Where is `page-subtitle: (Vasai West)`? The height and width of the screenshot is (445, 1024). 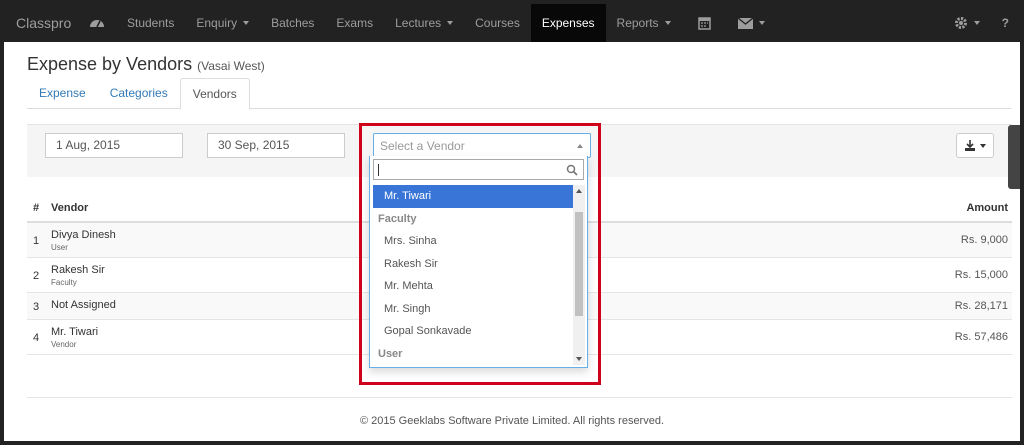
page-subtitle: (Vasai West) is located at coordinates (231, 66).